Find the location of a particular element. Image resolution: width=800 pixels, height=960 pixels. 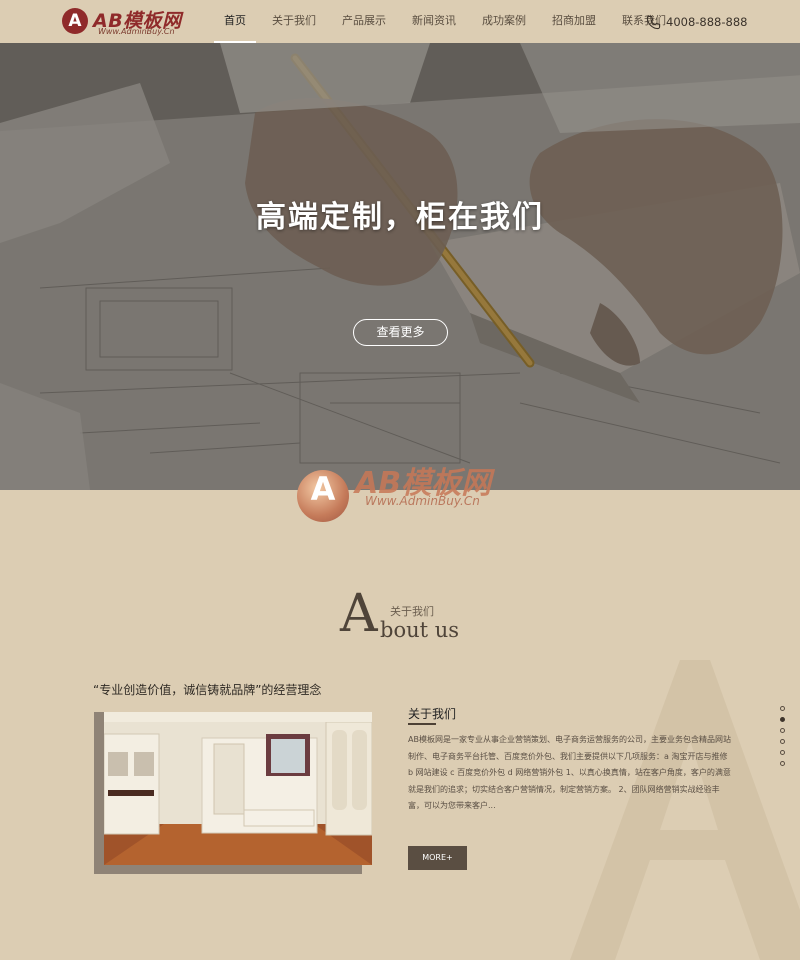

phone-icon is located at coordinates (653, 22).